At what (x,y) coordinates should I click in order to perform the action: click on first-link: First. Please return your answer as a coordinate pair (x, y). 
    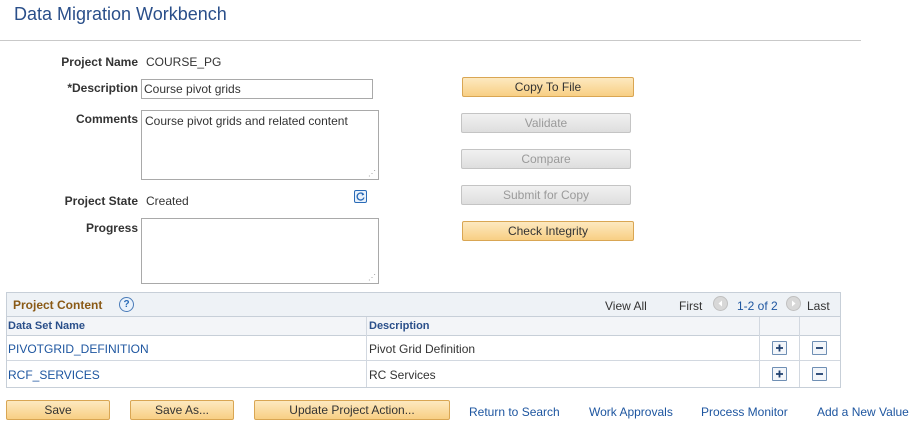
    Looking at the image, I should click on (690, 306).